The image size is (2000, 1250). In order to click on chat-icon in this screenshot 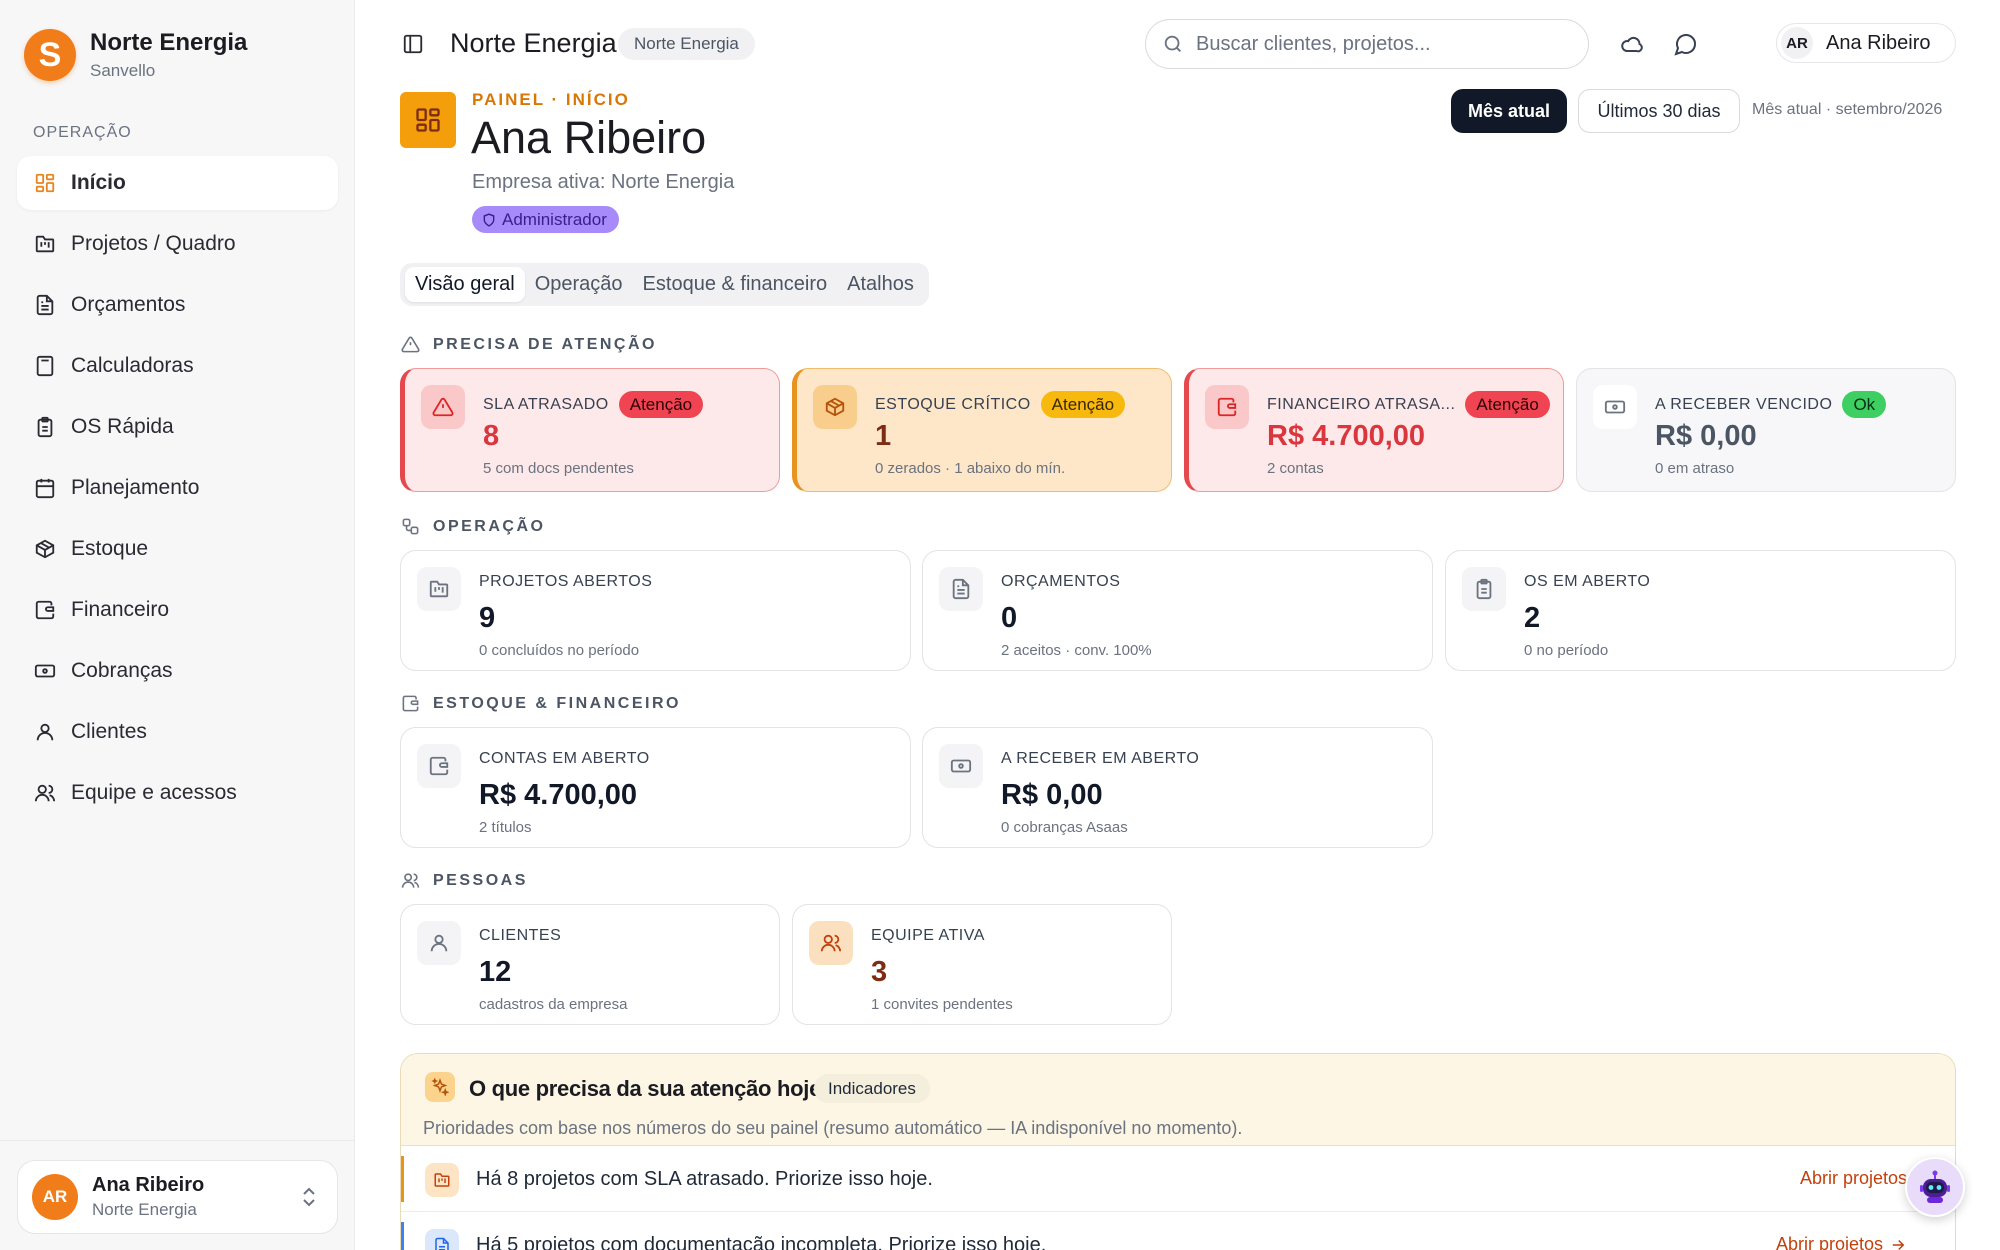, I will do `click(1686, 44)`.